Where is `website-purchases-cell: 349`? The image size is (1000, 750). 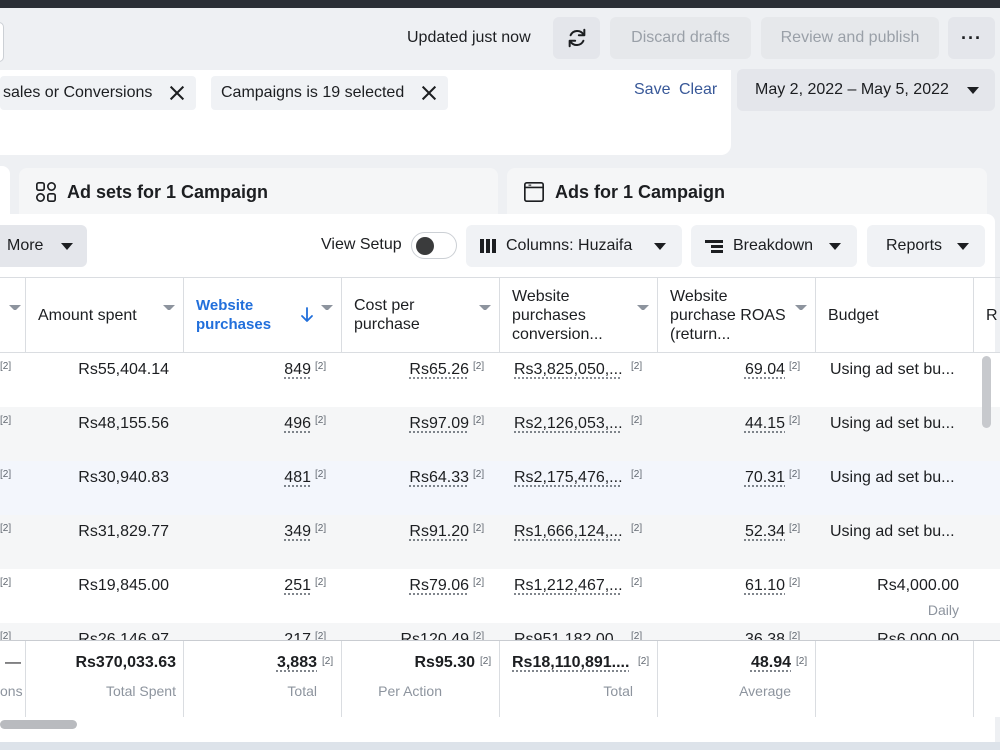 website-purchases-cell: 349 is located at coordinates (297, 532).